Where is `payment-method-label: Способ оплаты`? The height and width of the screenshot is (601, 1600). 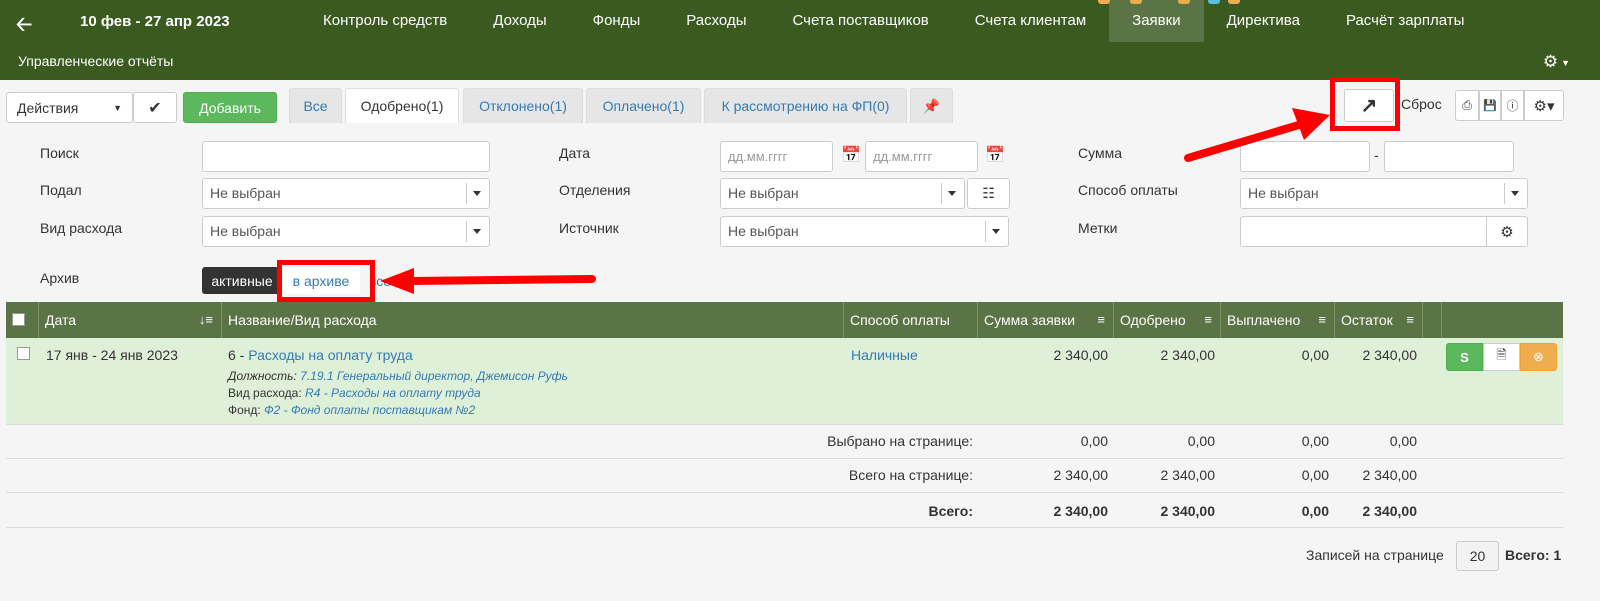
payment-method-label: Способ оплаты is located at coordinates (1128, 190).